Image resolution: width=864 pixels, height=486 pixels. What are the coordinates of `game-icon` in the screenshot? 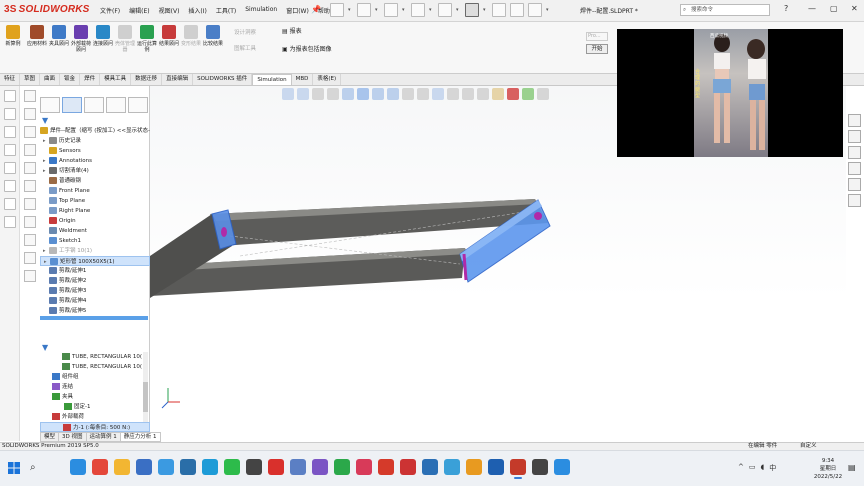 It's located at (320, 467).